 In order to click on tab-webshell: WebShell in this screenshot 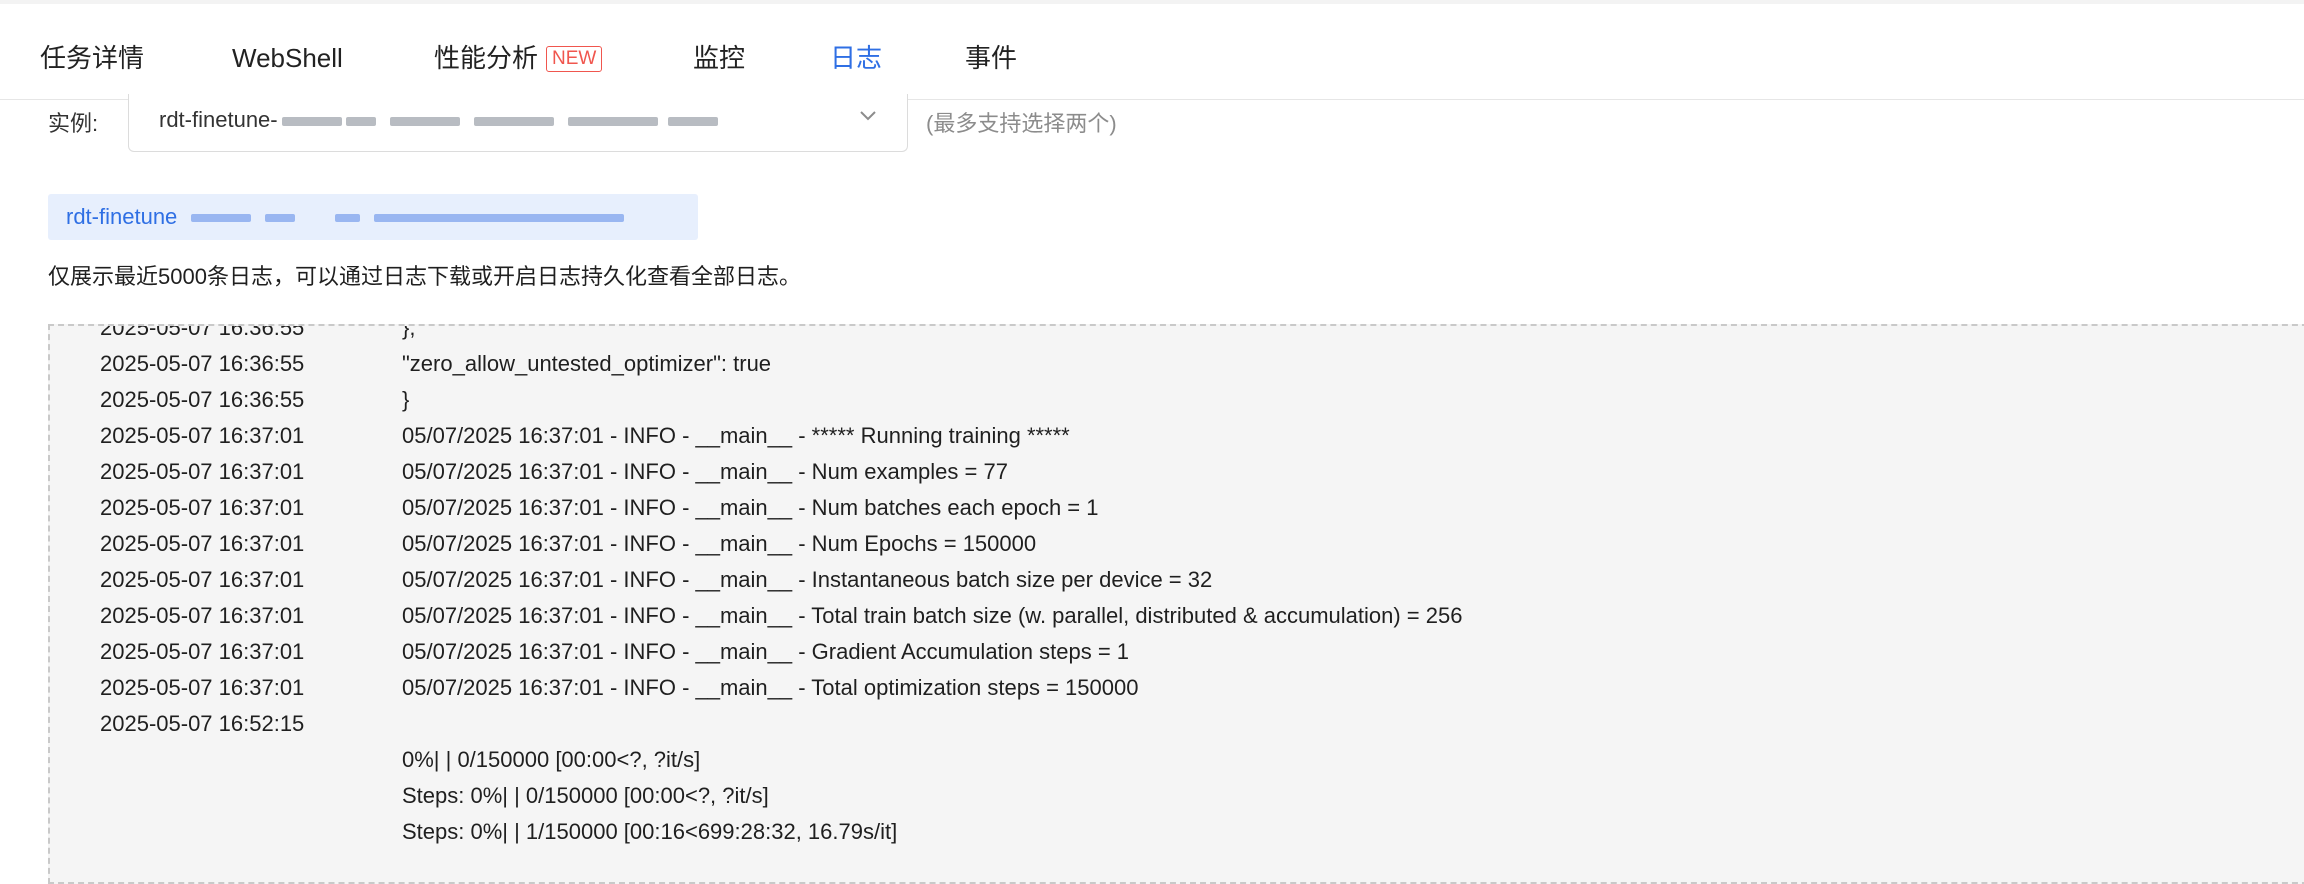, I will do `click(287, 58)`.